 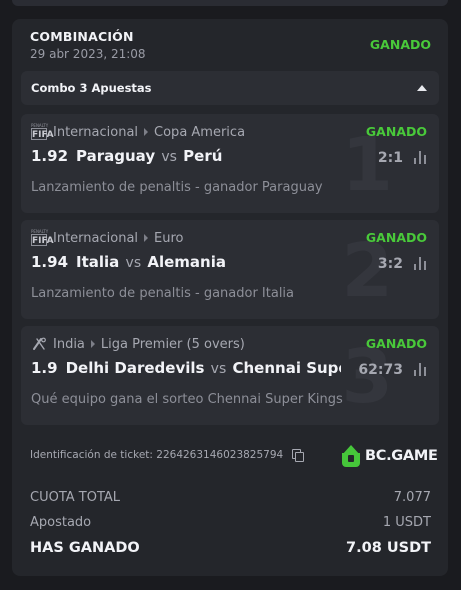 I want to click on team-away: Perú, so click(x=203, y=156).